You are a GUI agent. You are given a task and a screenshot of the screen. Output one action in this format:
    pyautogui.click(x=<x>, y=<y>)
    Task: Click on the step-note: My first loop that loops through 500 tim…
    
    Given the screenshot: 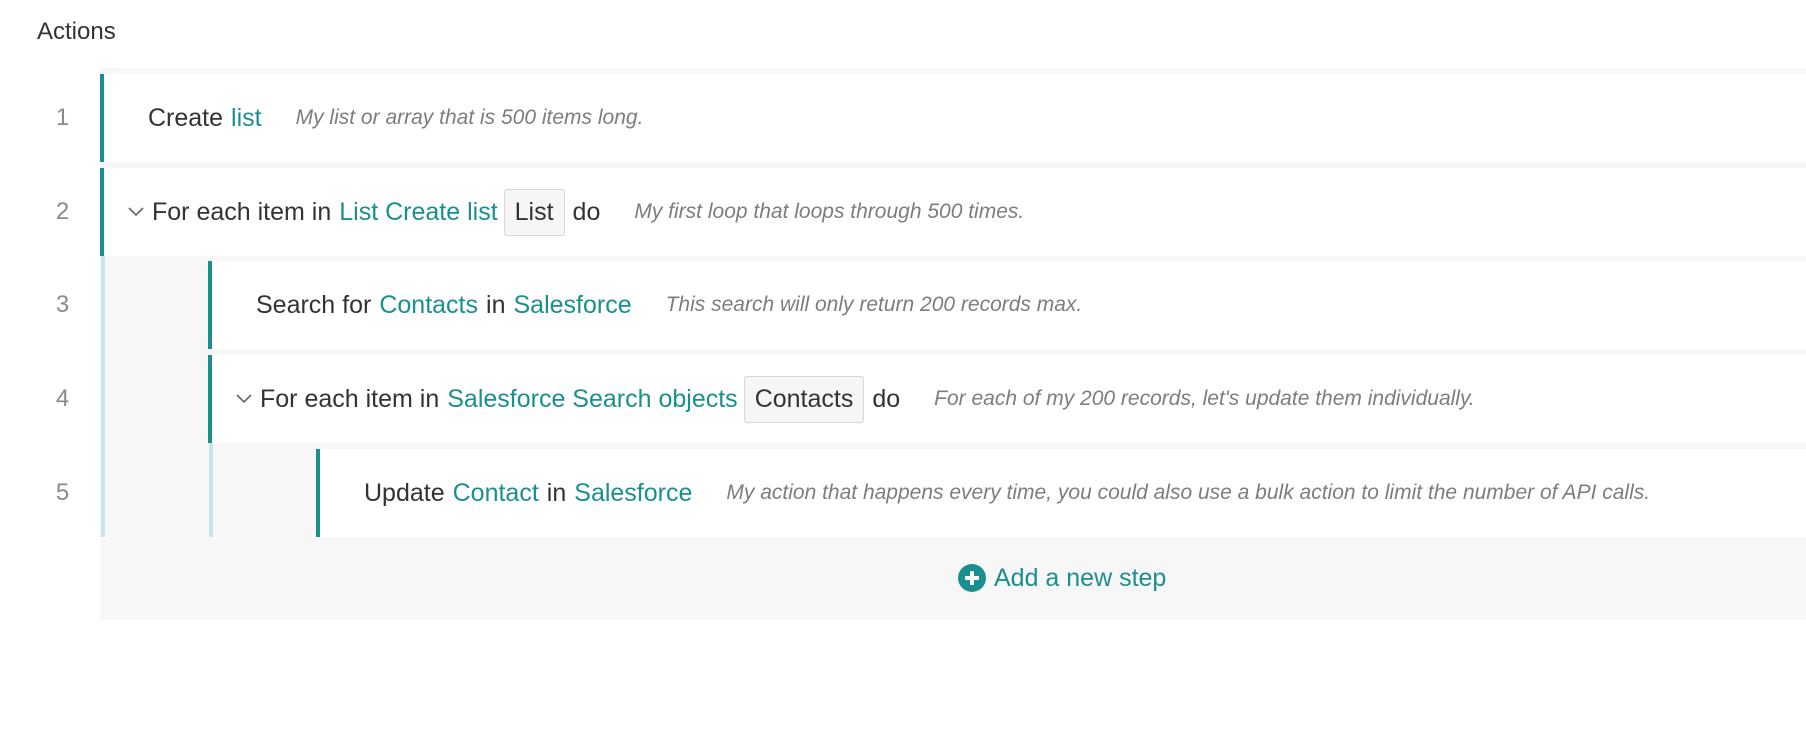 What is the action you would take?
    pyautogui.click(x=829, y=211)
    